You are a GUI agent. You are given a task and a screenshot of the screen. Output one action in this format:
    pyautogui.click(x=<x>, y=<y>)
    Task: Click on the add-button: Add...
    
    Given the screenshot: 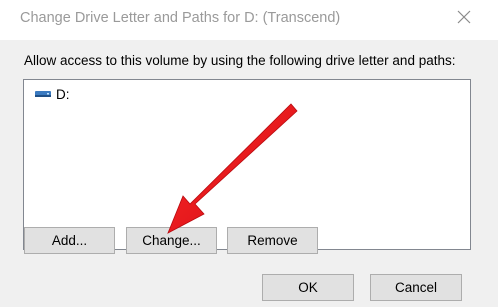 What is the action you would take?
    pyautogui.click(x=69, y=240)
    